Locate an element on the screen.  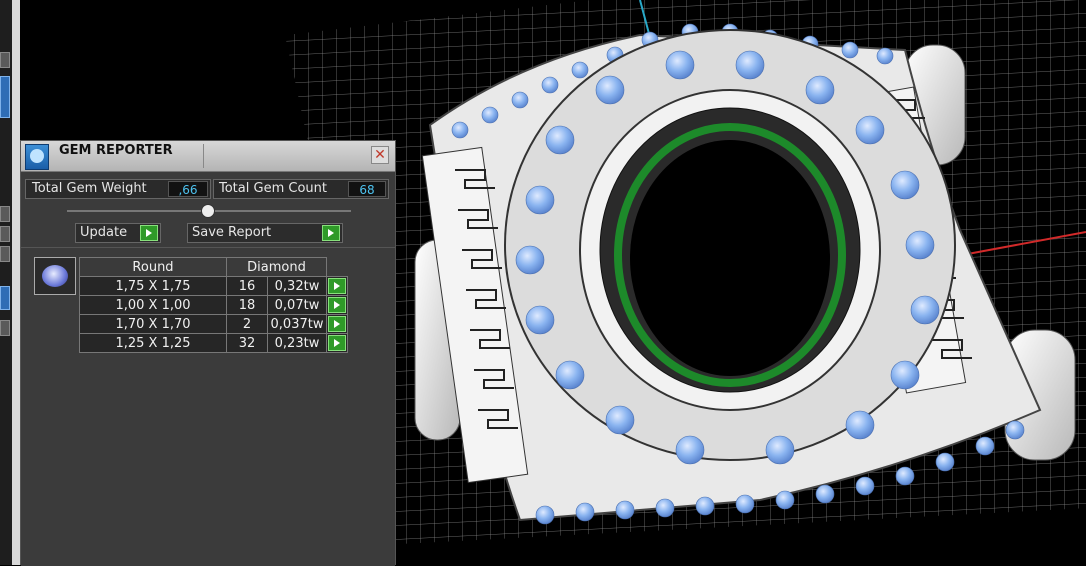
total-gem-count-box: Total Gem Count 68 is located at coordinates (301, 189).